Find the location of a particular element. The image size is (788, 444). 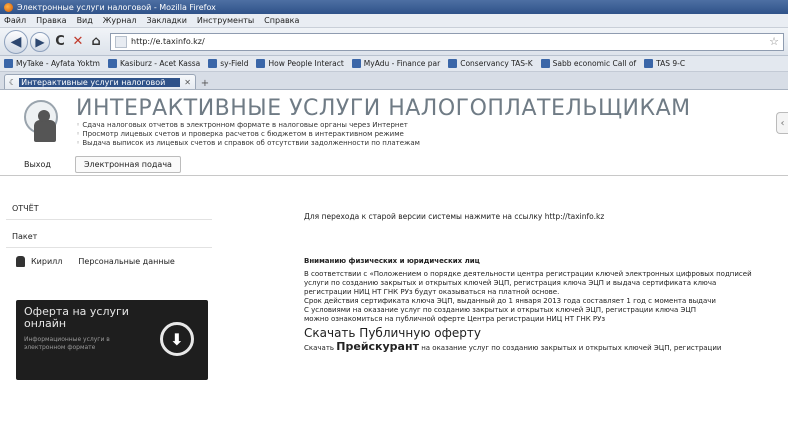

side-panel-toggle: ‹ is located at coordinates (782, 123).